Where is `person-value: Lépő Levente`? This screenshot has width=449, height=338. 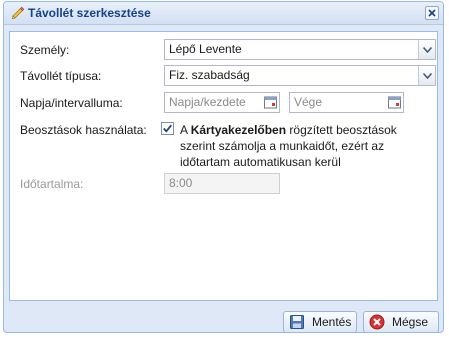 person-value: Lépő Levente is located at coordinates (205, 49).